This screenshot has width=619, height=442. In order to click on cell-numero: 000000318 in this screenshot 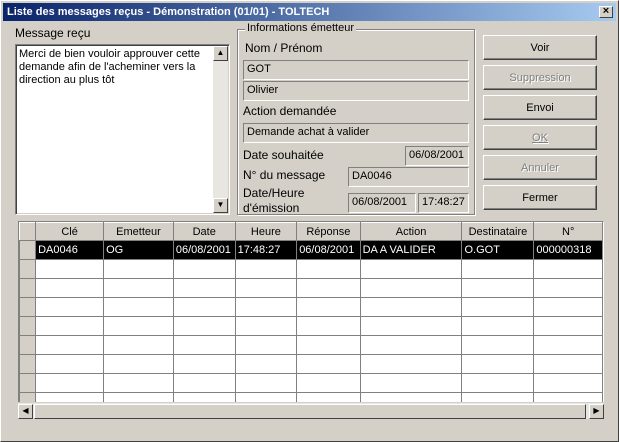, I will do `click(568, 250)`.